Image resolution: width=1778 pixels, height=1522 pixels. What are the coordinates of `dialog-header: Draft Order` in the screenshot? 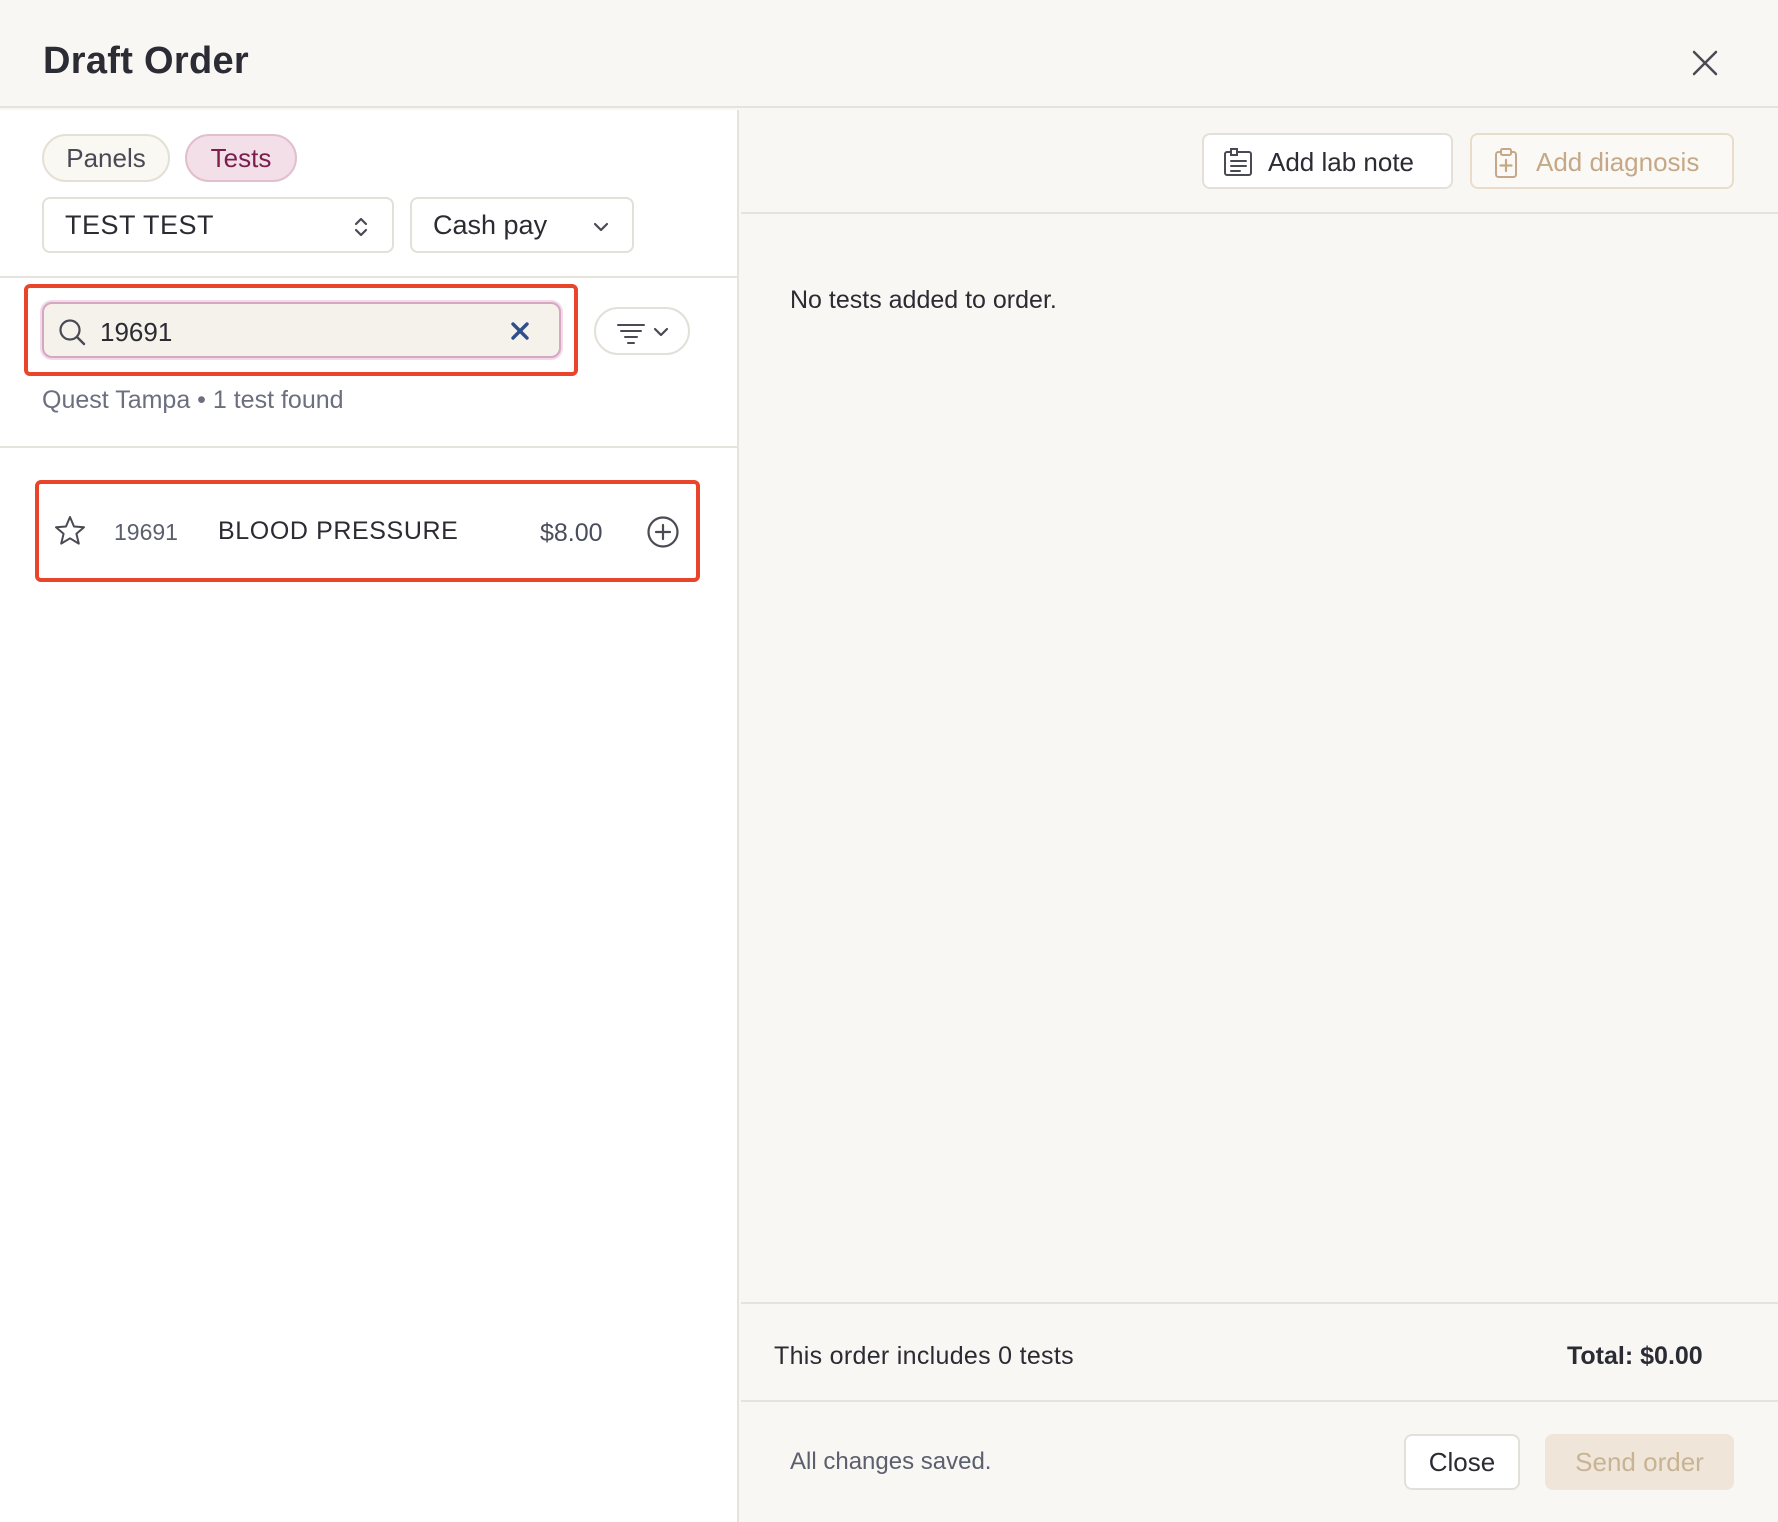 It's located at (889, 54).